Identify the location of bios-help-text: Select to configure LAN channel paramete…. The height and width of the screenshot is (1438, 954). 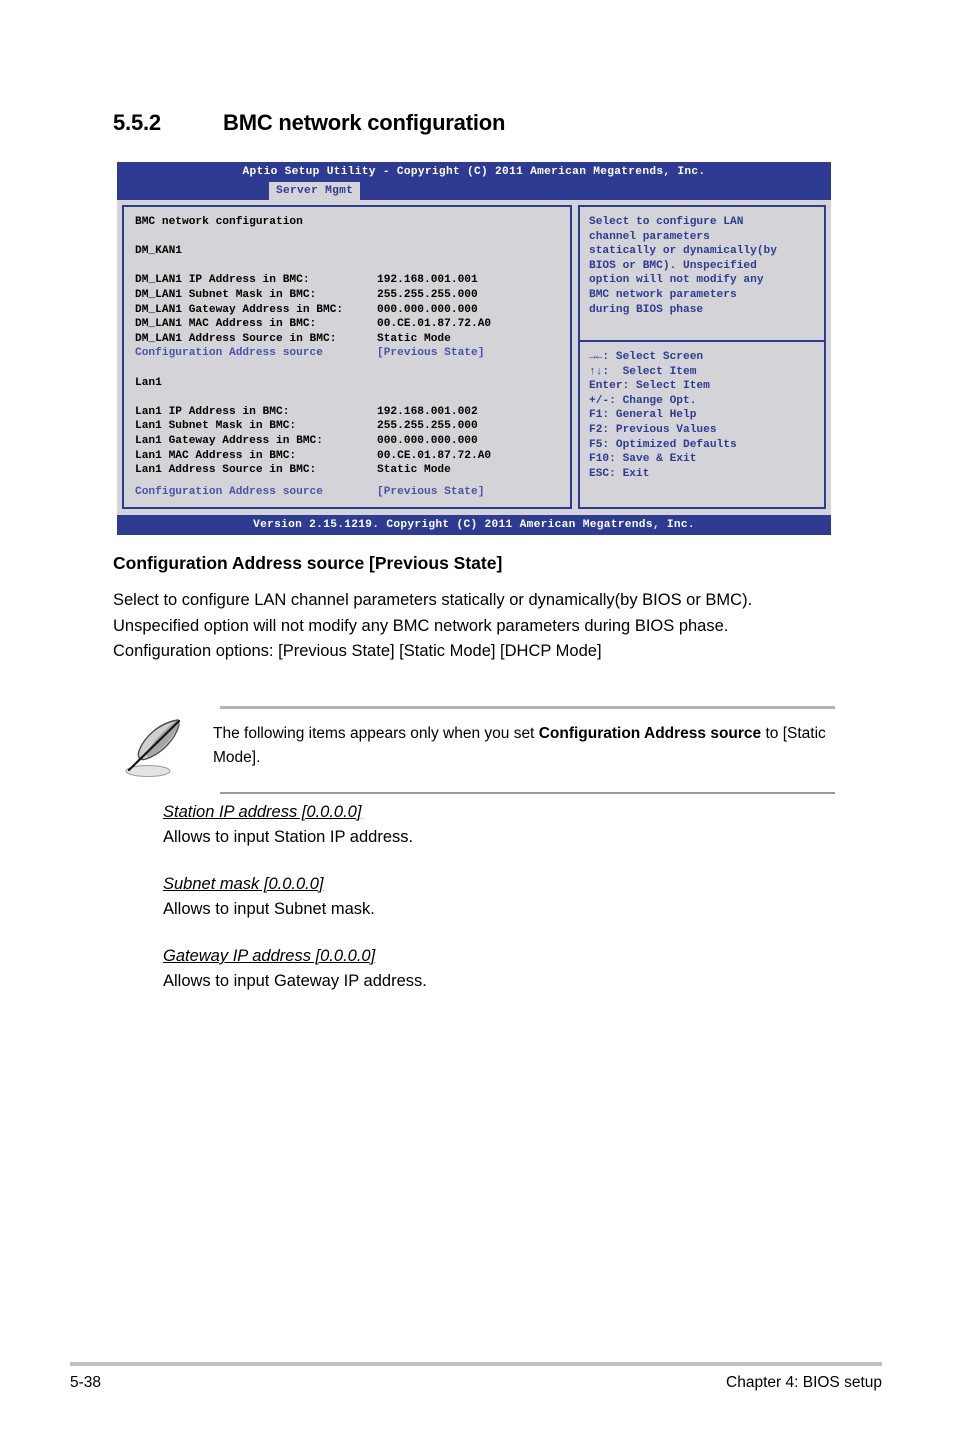
(702, 273).